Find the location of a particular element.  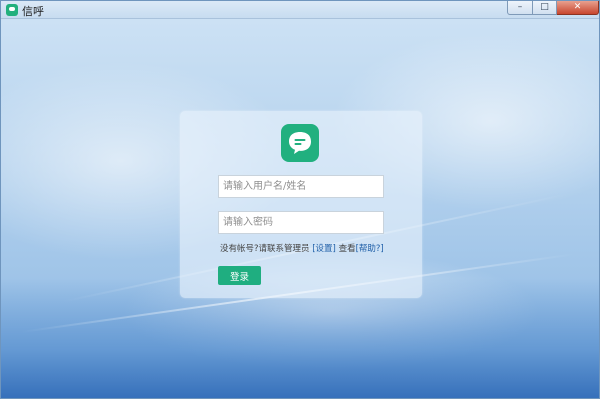

login-button: 登录 is located at coordinates (239, 275).